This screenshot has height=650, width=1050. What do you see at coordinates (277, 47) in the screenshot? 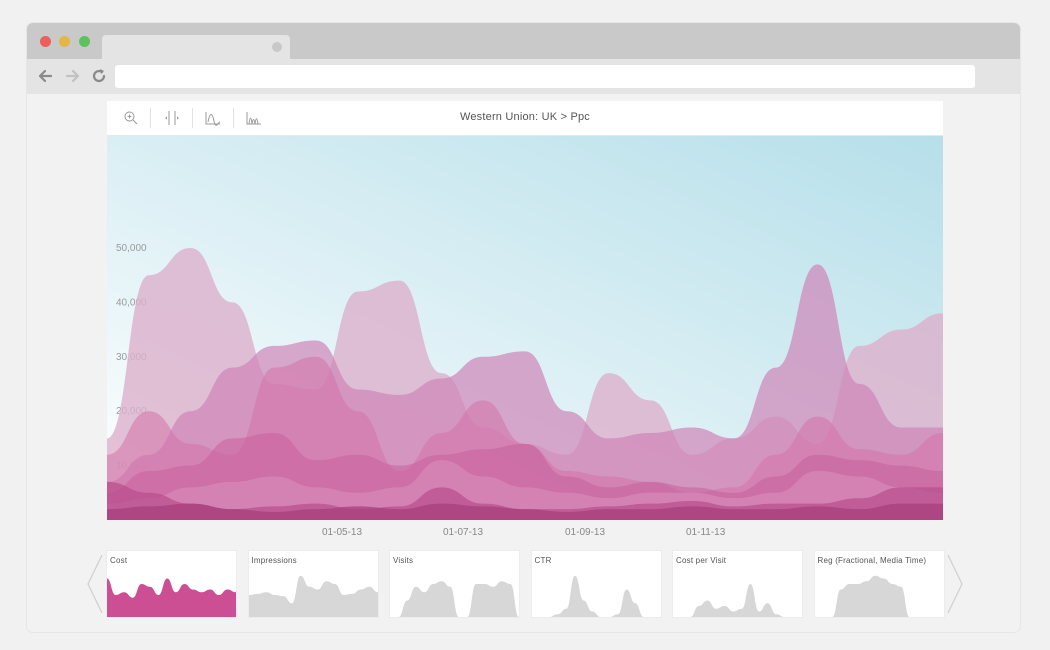
I see `tab-close-icon` at bounding box center [277, 47].